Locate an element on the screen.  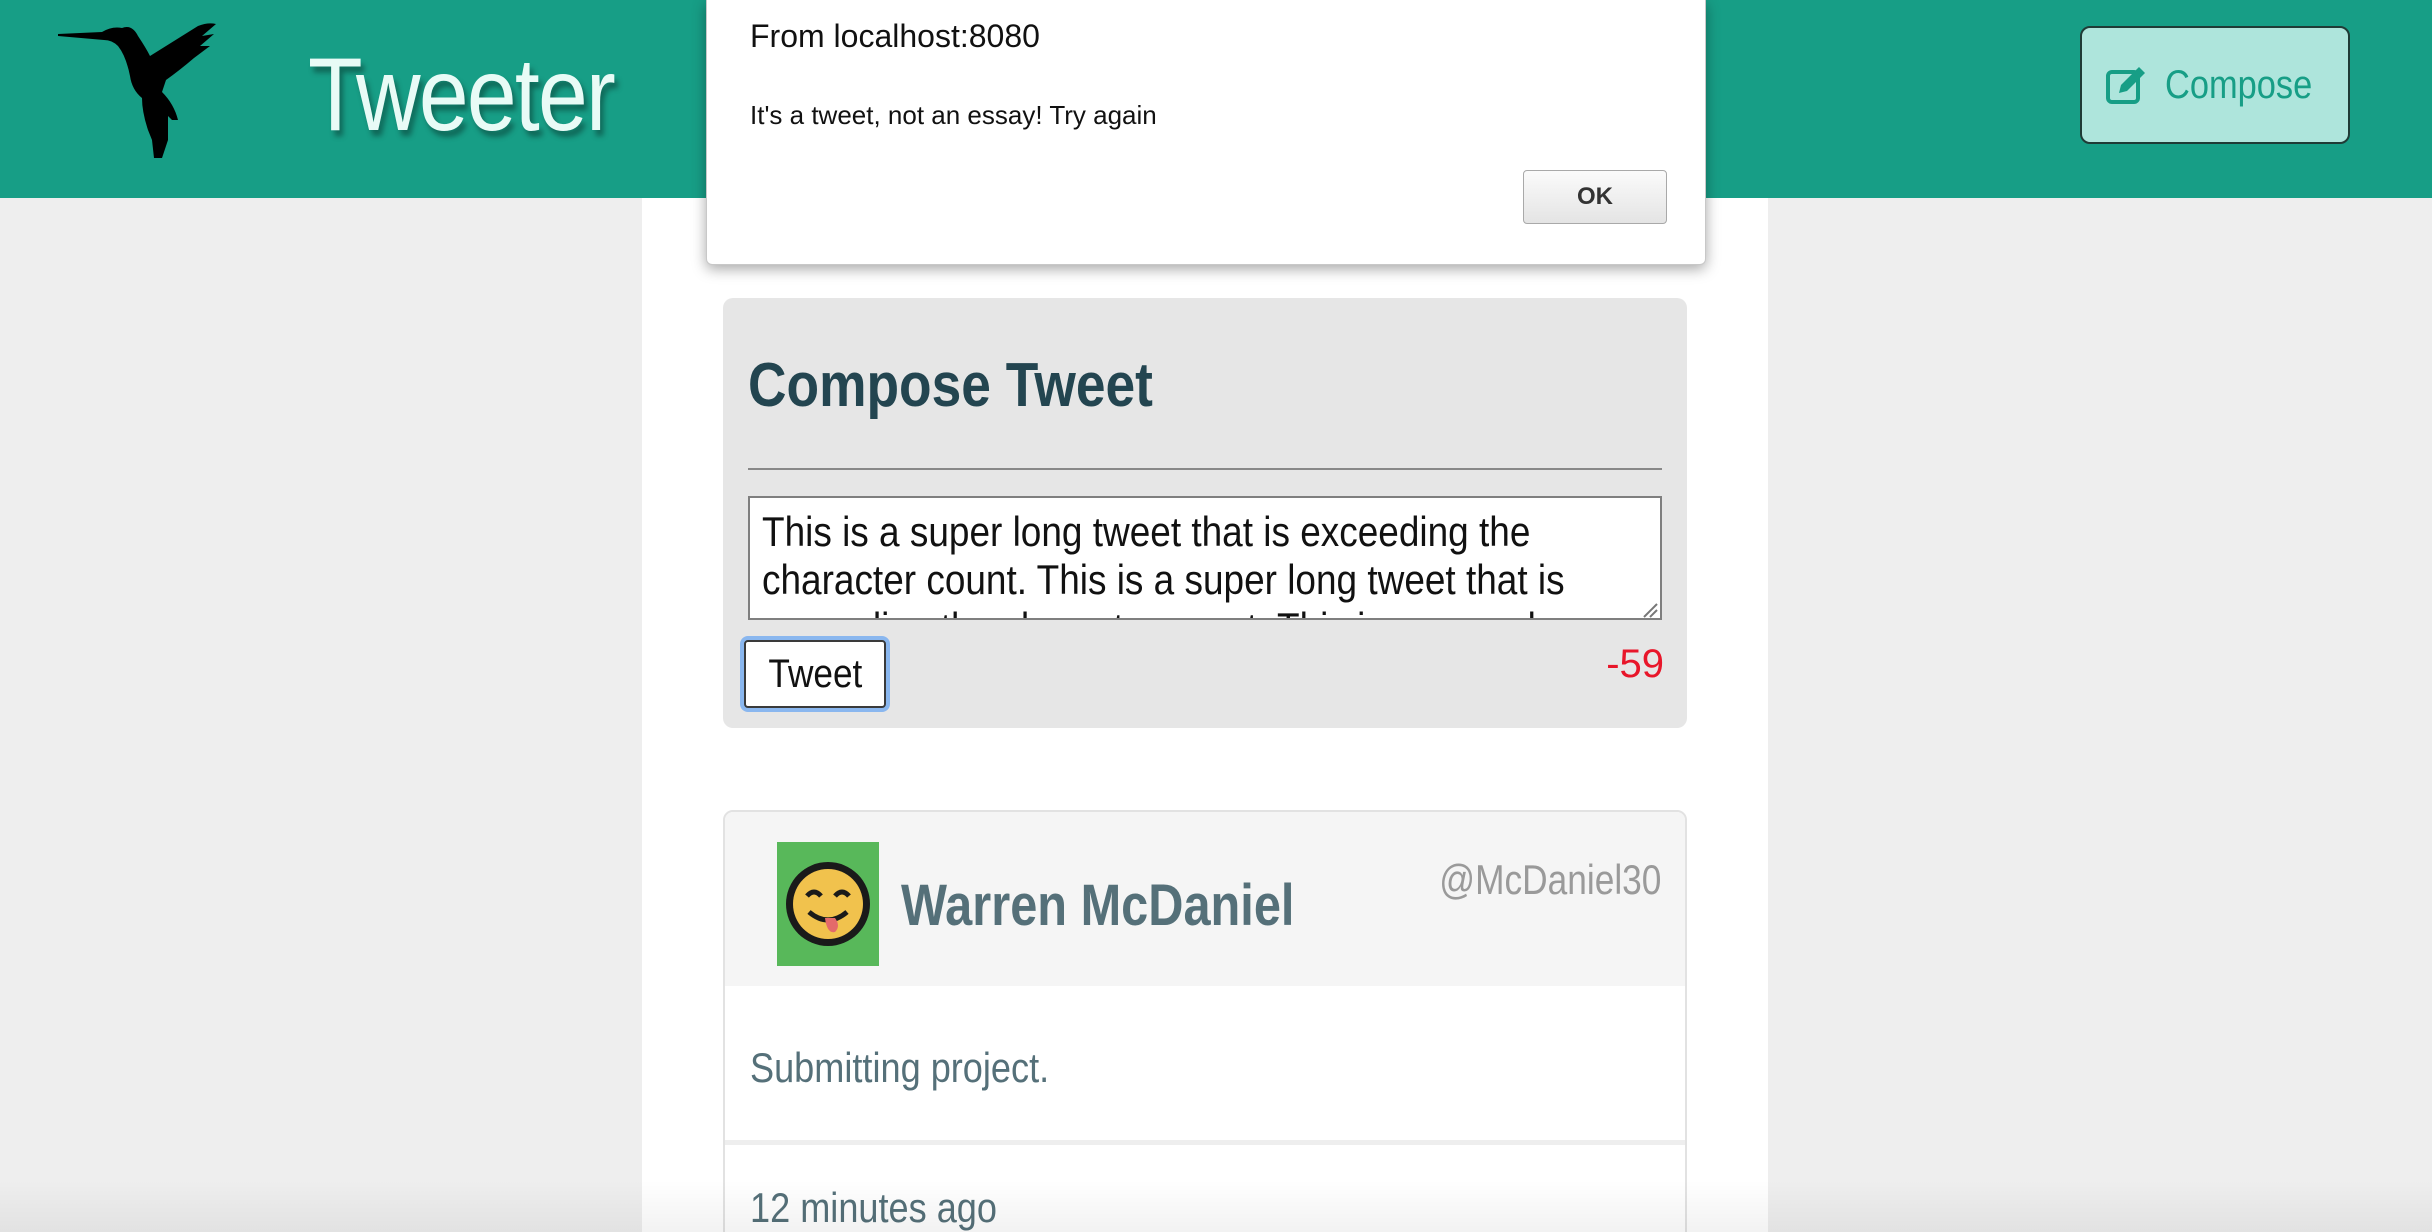
alert-ok-button: OK is located at coordinates (1595, 197).